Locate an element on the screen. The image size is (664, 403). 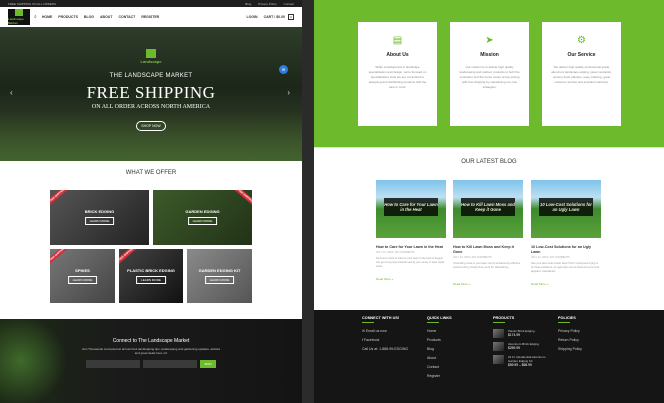
feature-title: Mission is located at coordinates (489, 55).